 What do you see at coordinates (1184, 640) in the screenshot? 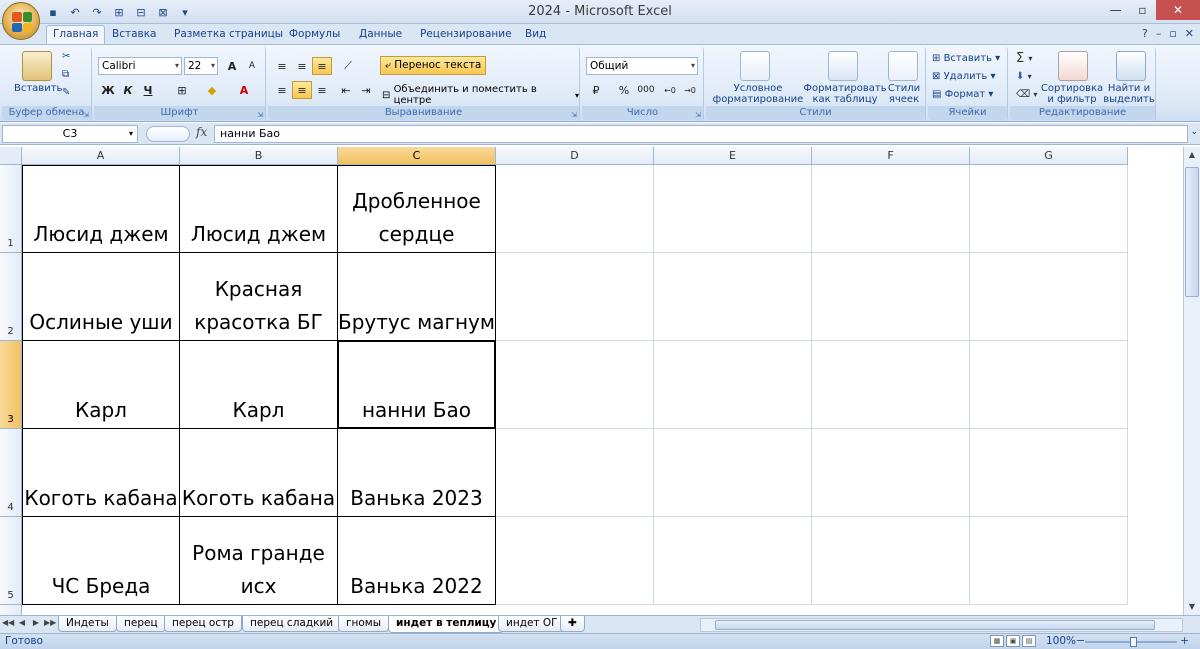
I see `zoom-in-button: +` at bounding box center [1184, 640].